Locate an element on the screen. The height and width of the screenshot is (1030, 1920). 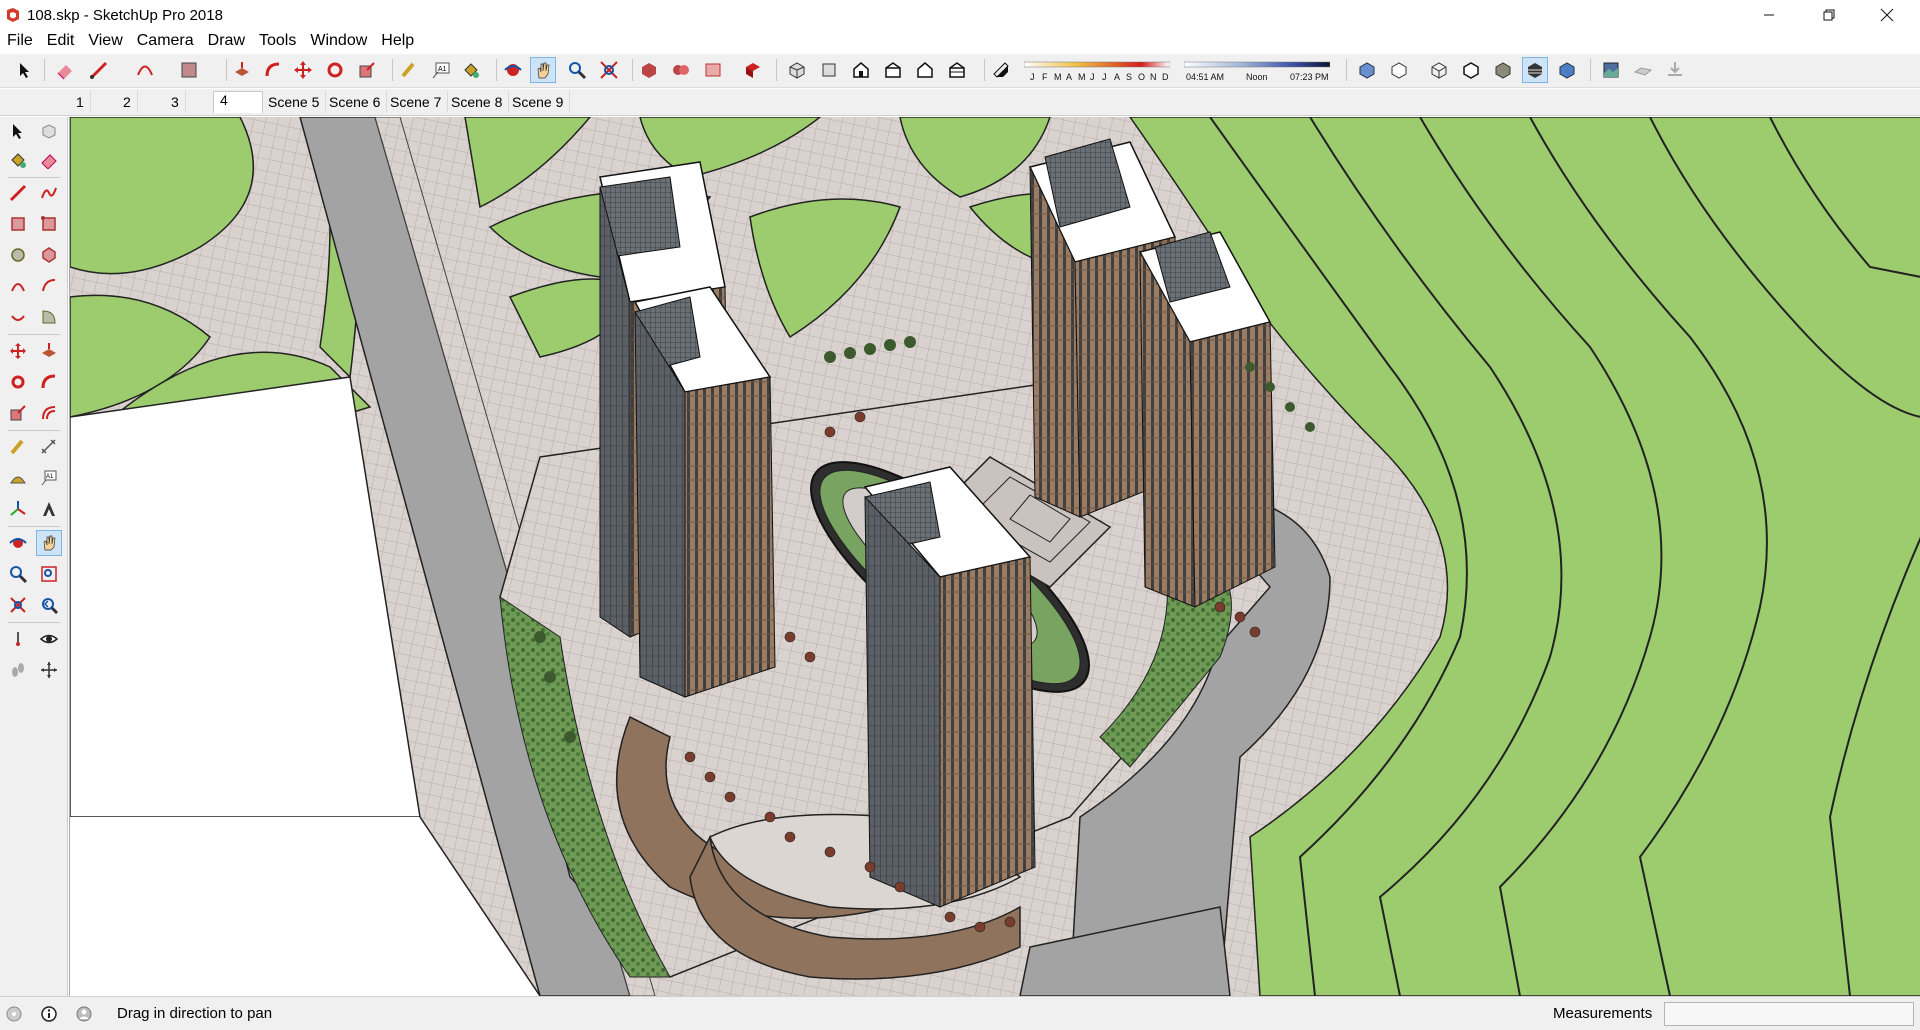
menu-file: File is located at coordinates (20, 41).